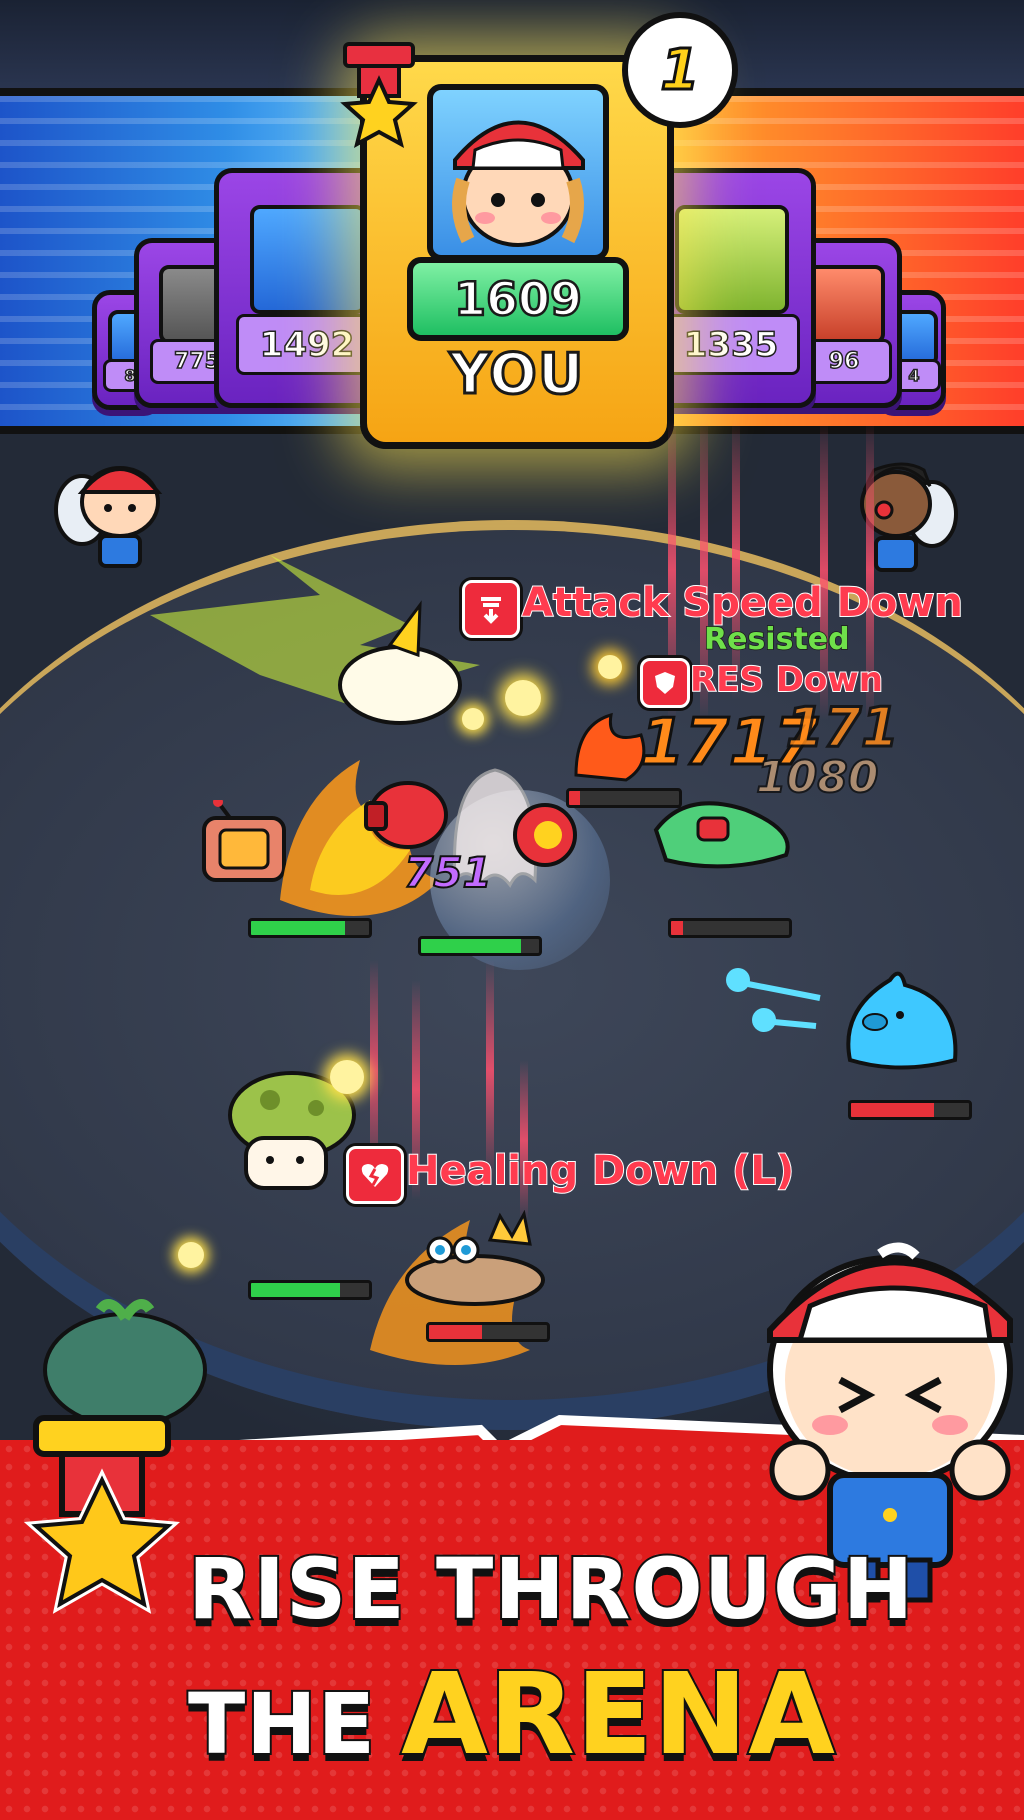 Image resolution: width=1024 pixels, height=1820 pixels. I want to click on health-bar-enemy-crown, so click(488, 1332).